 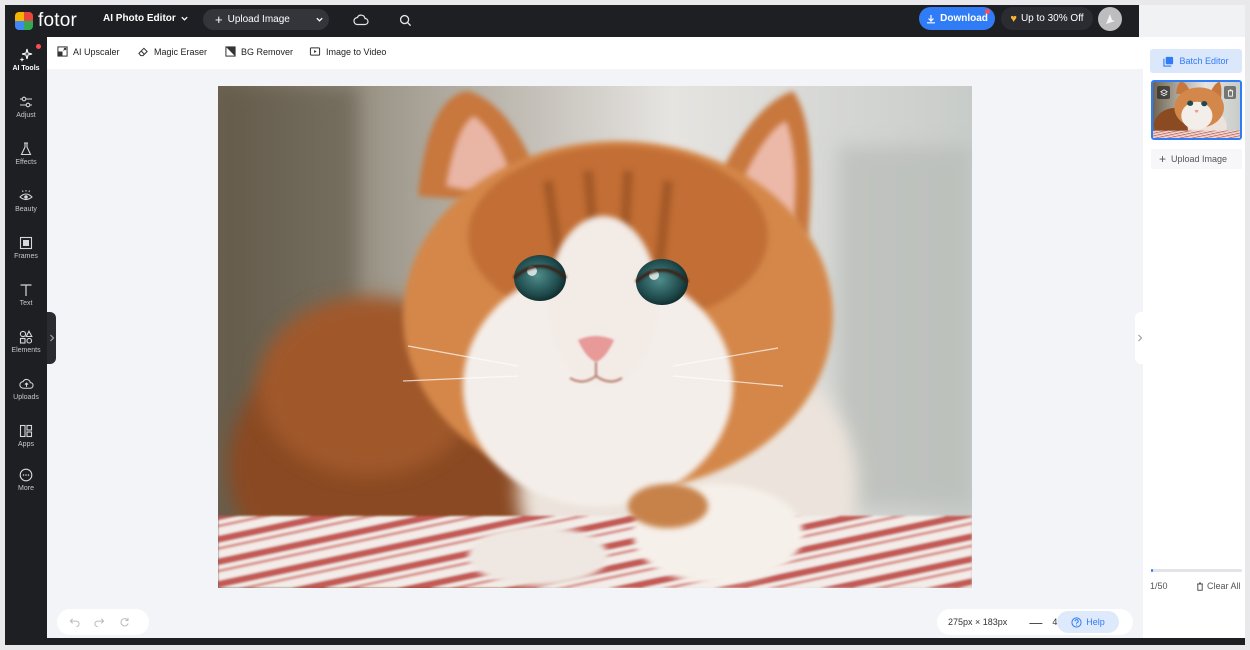 What do you see at coordinates (26, 431) in the screenshot?
I see `apps-icon` at bounding box center [26, 431].